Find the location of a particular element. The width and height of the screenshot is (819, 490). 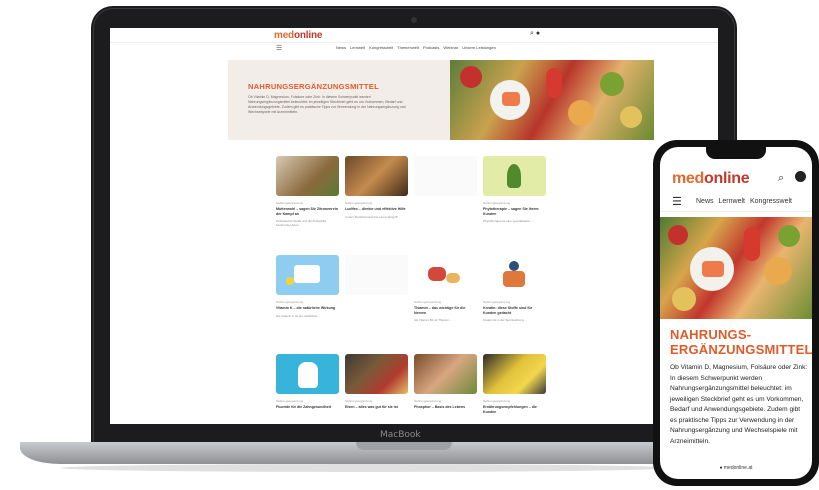

camera-icon is located at coordinates (414, 20).